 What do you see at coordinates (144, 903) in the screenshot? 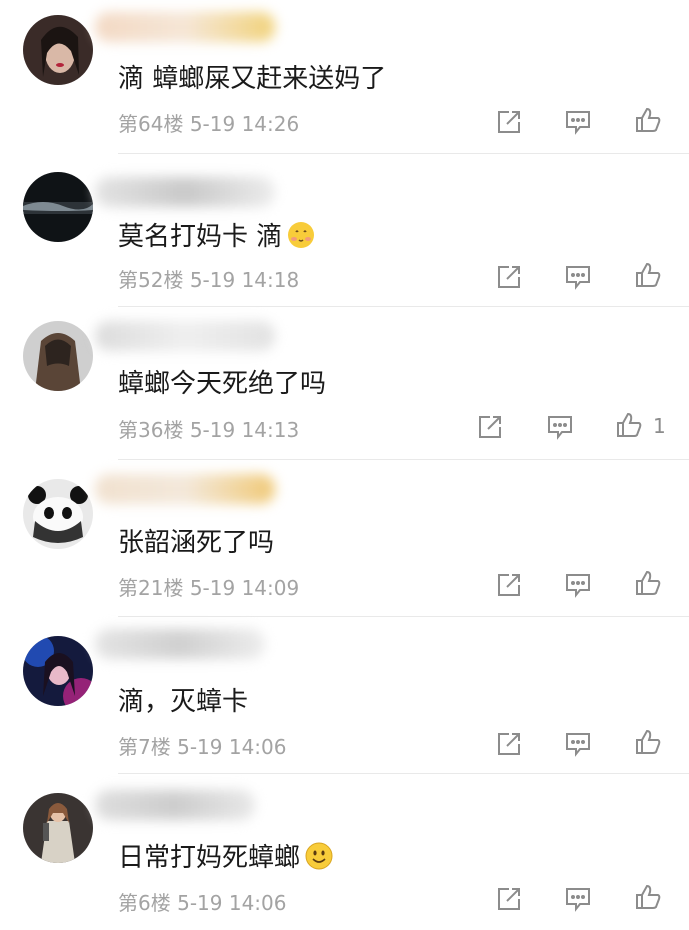
I see `floor-number: 第6楼` at bounding box center [144, 903].